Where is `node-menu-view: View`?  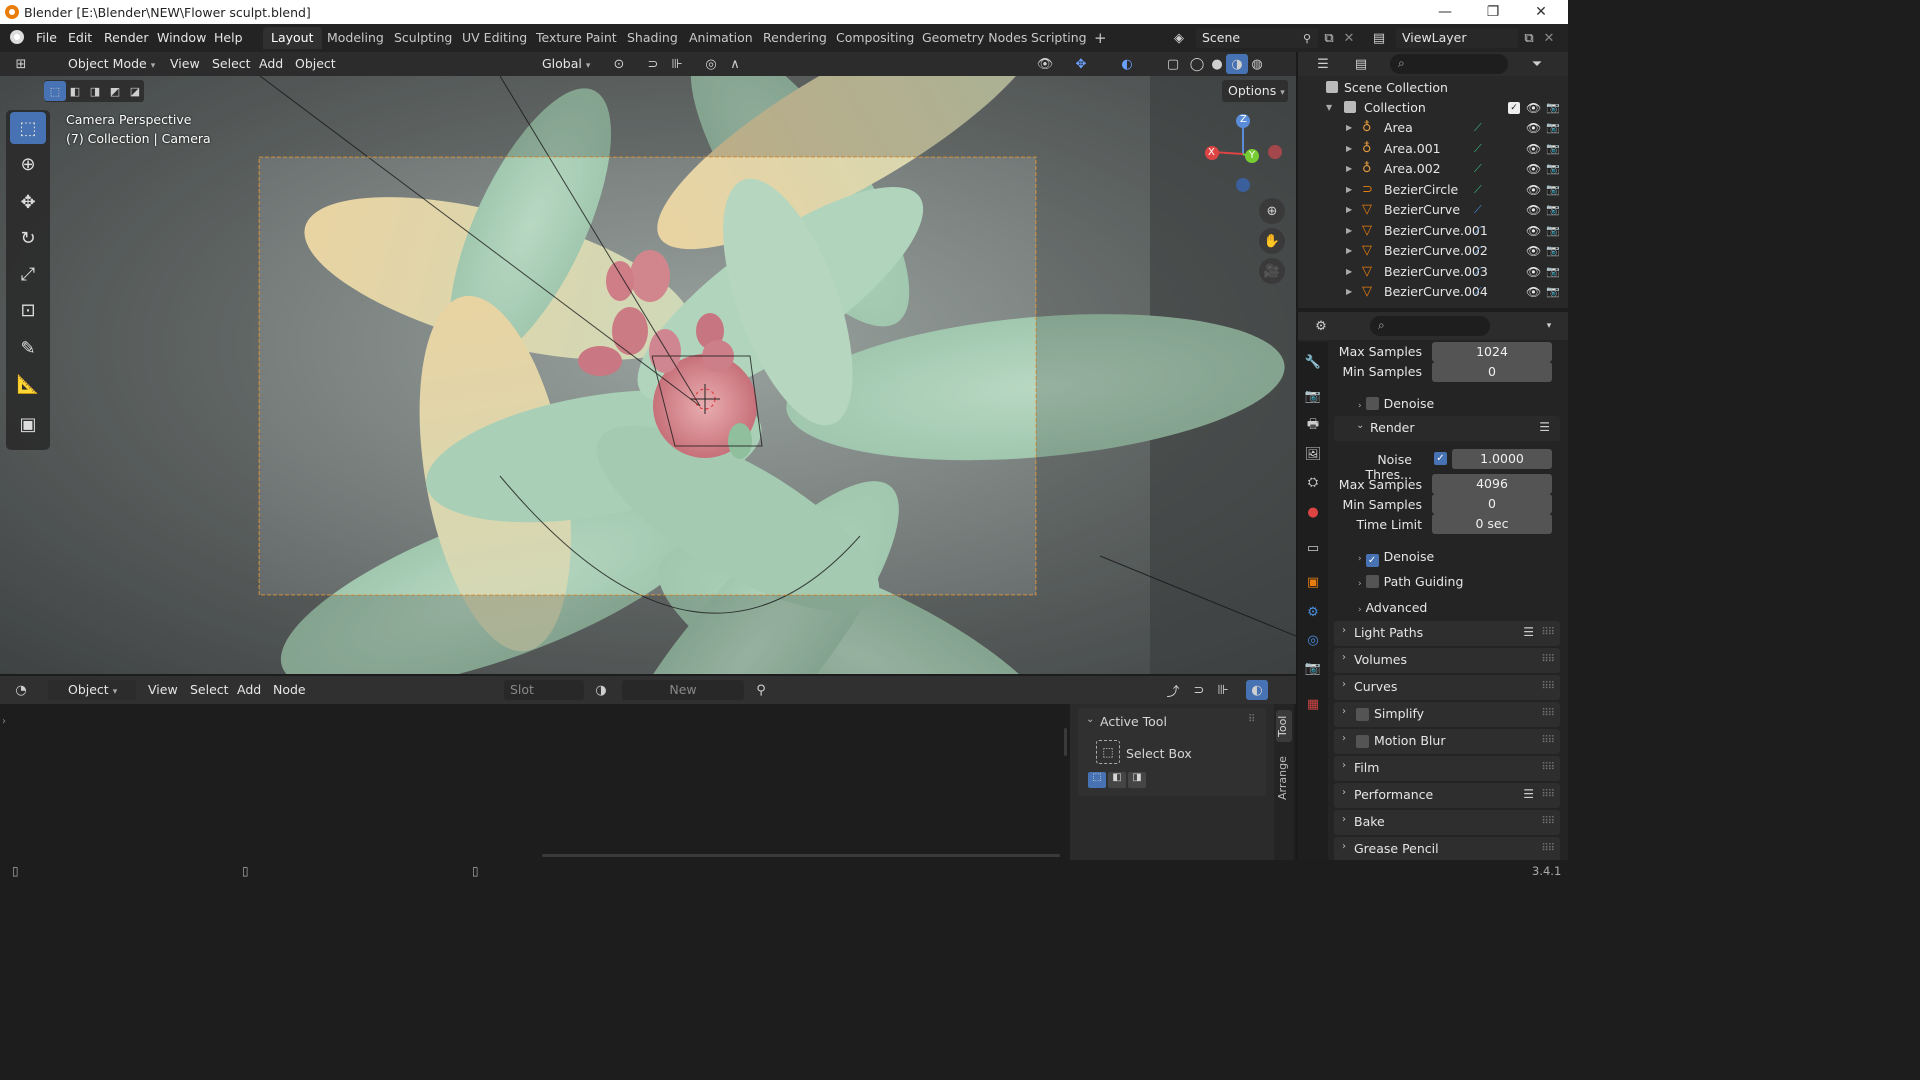 node-menu-view: View is located at coordinates (163, 690).